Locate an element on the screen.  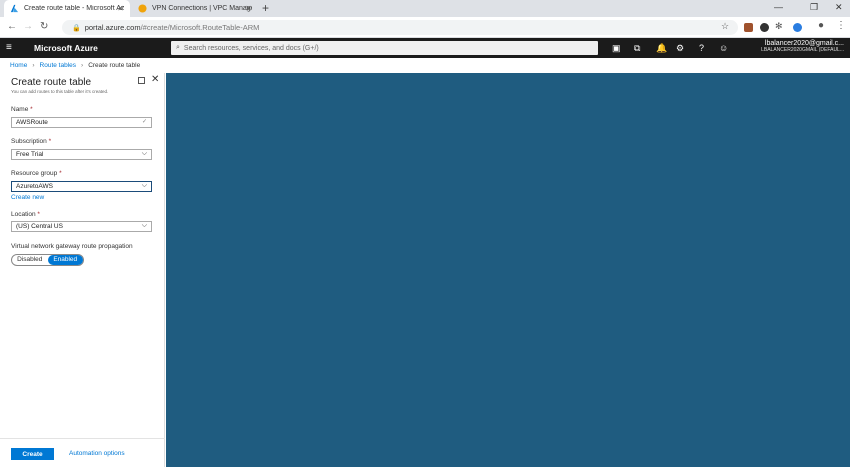
browser-tab-vpn-connections: VPN Connections | VPC Manage ✕ is located at coordinates (195, 8).